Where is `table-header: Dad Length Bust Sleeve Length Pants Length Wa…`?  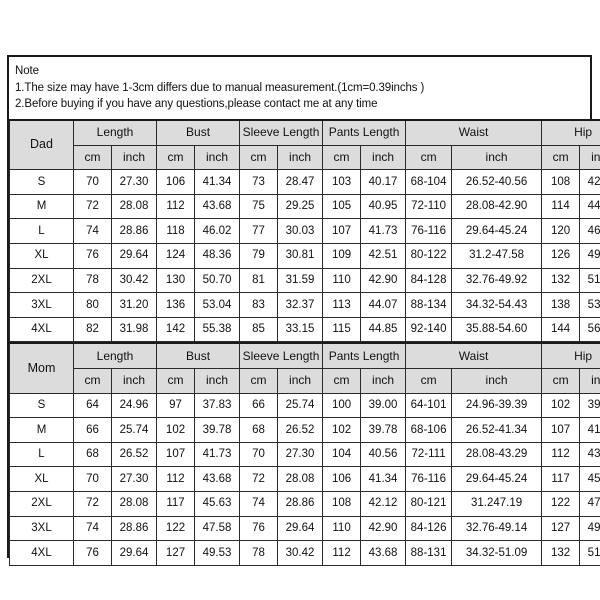 table-header: Dad Length Bust Sleeve Length Pants Length Wa… is located at coordinates (304, 145).